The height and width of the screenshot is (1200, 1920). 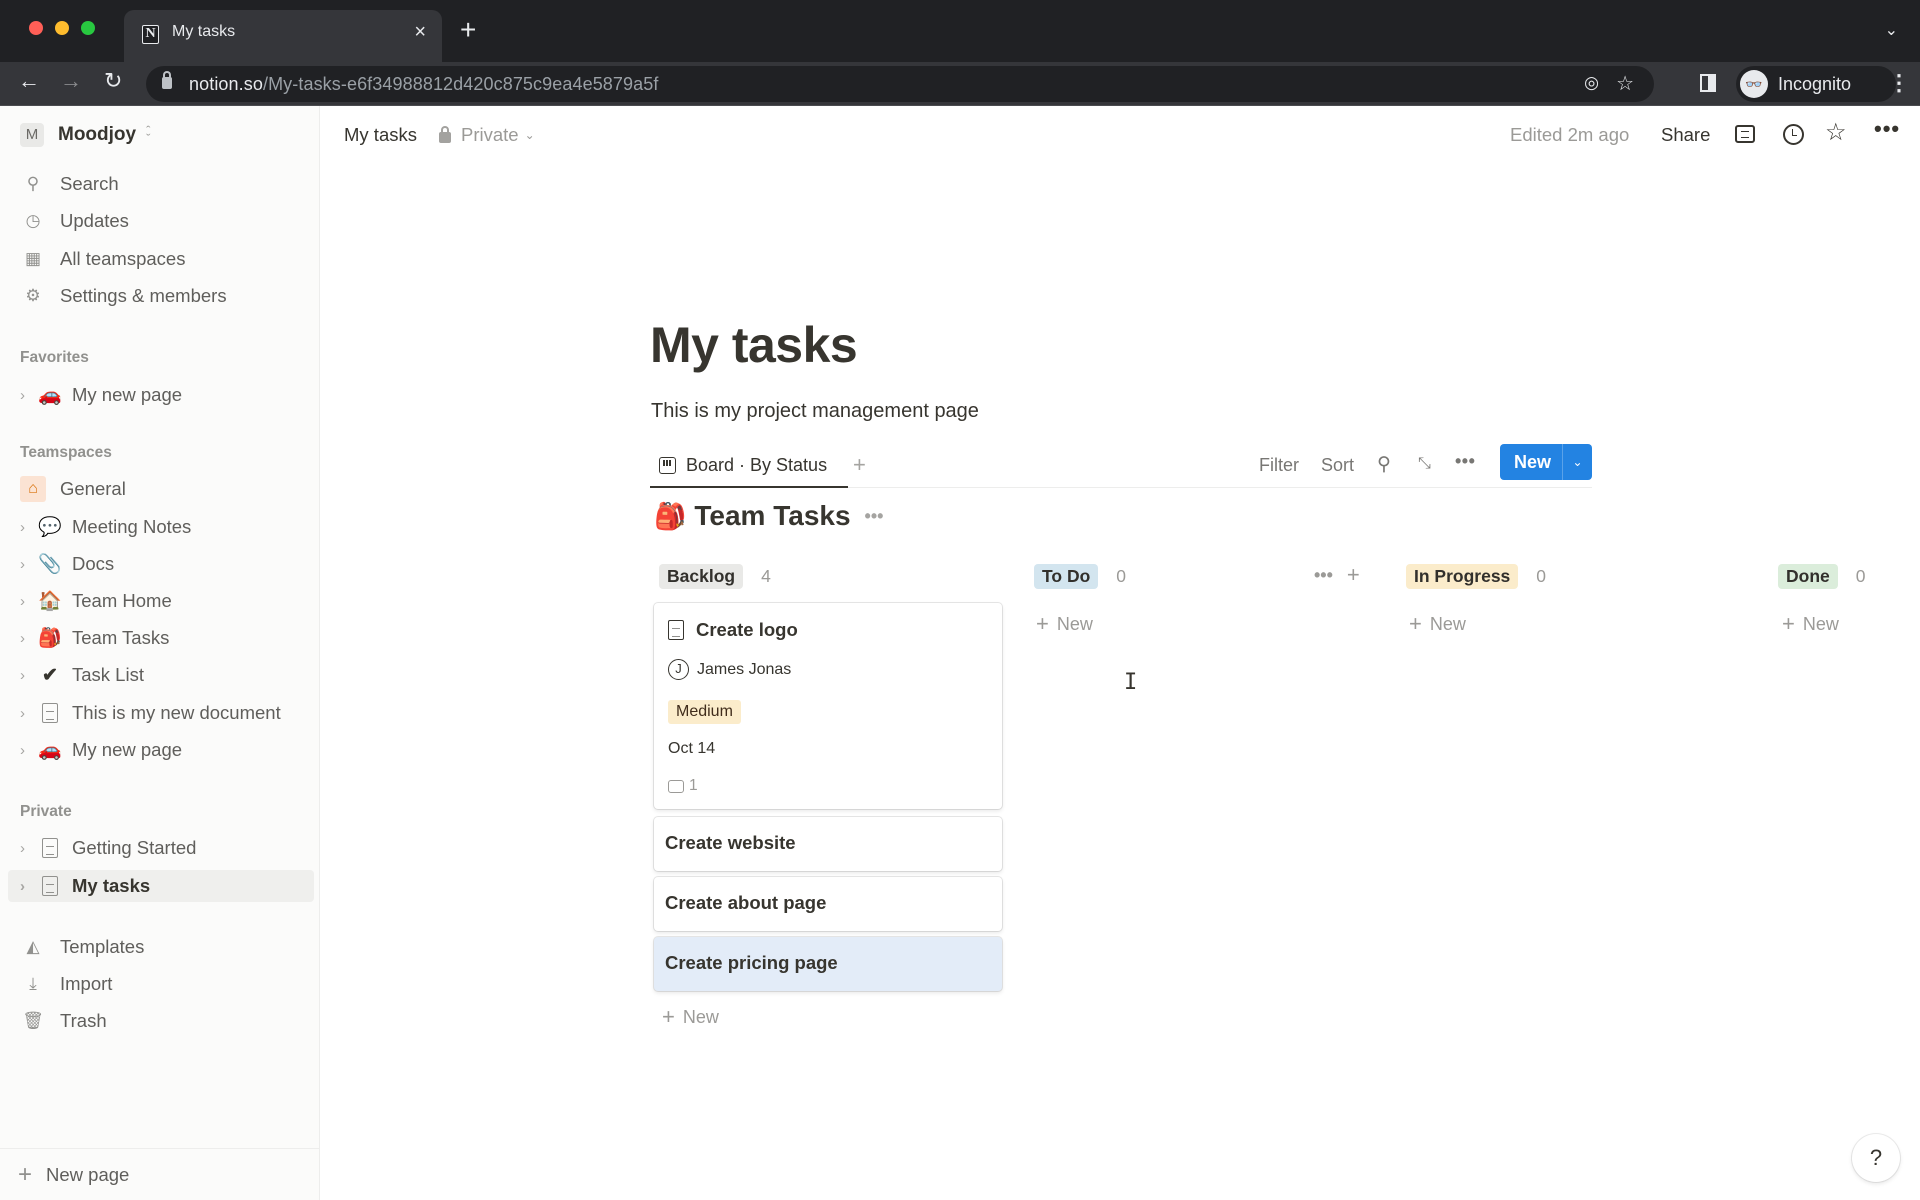 What do you see at coordinates (468, 30) in the screenshot?
I see `new-tab-button: +` at bounding box center [468, 30].